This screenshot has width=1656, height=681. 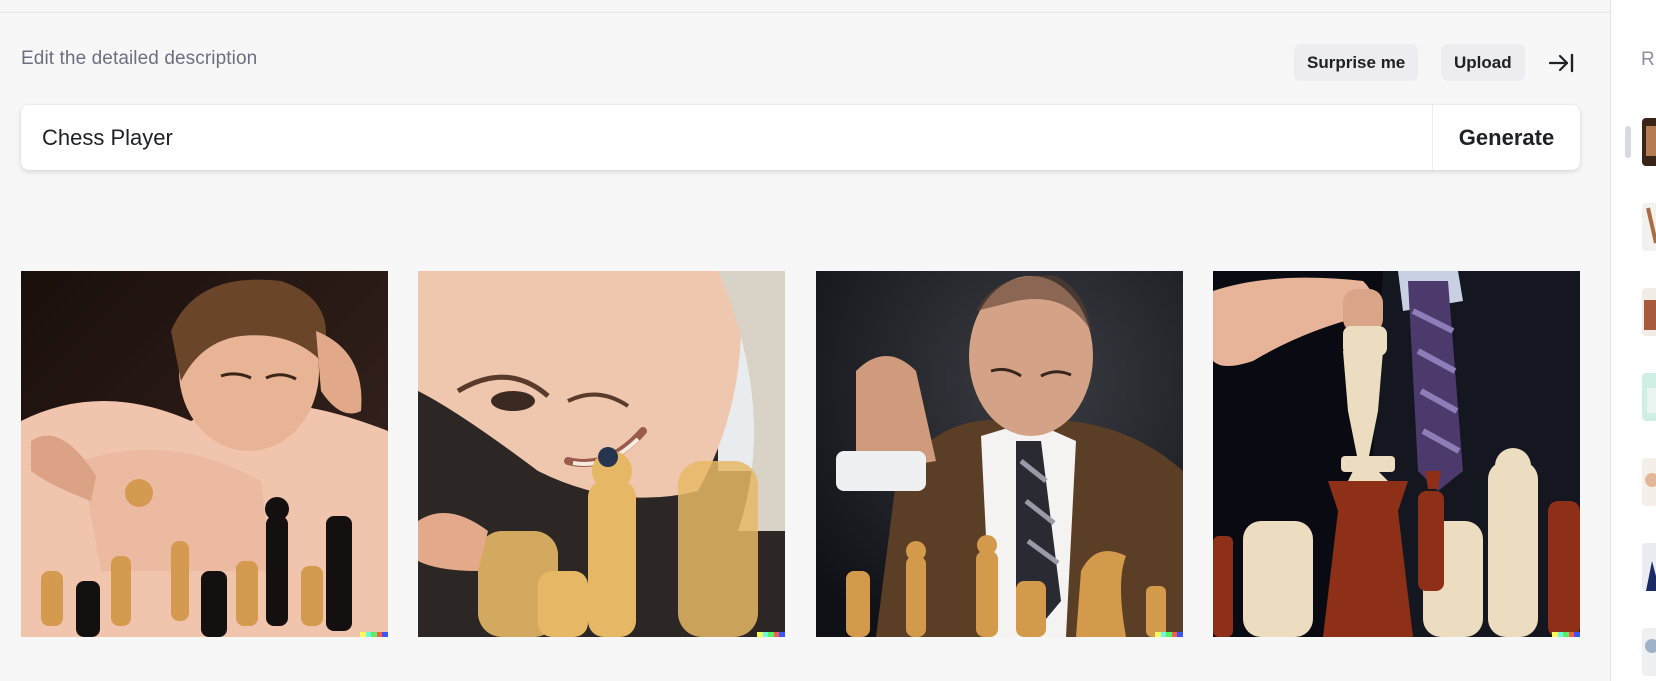 What do you see at coordinates (139, 58) in the screenshot?
I see `page-heading: Edit the detailed description` at bounding box center [139, 58].